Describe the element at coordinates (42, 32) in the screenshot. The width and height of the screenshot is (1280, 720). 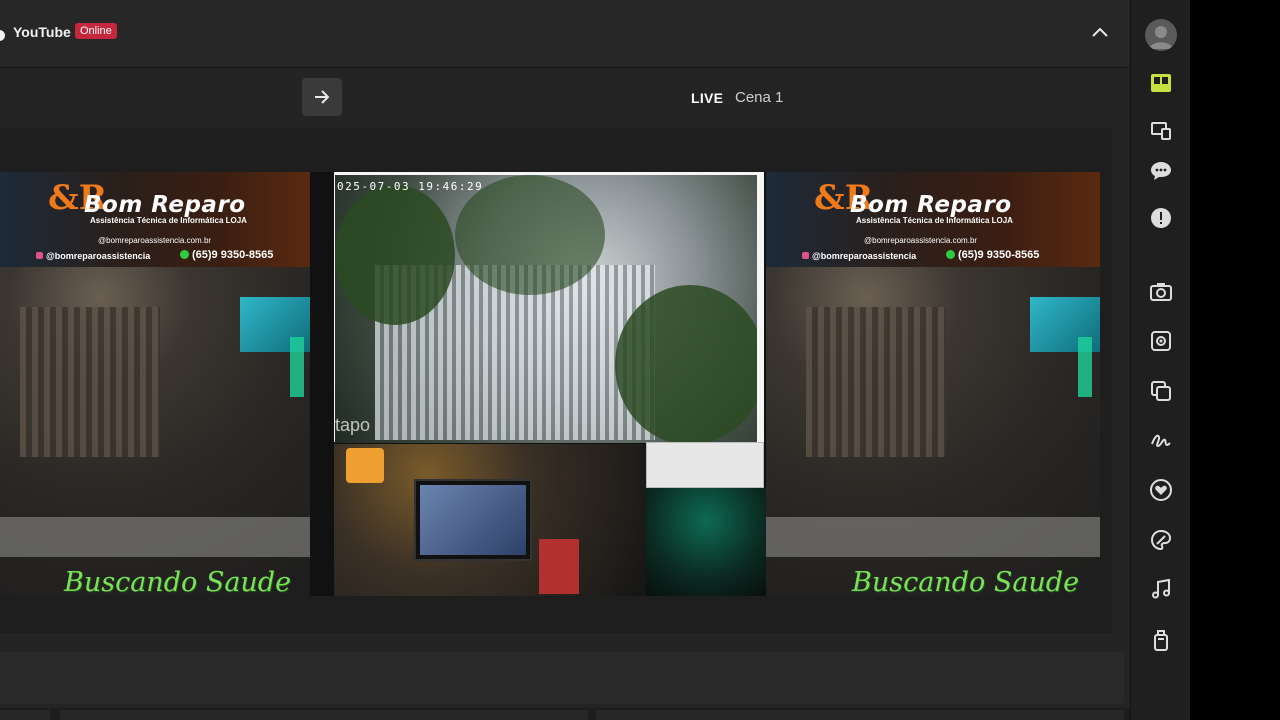
I see `platform-name: YouTube` at that location.